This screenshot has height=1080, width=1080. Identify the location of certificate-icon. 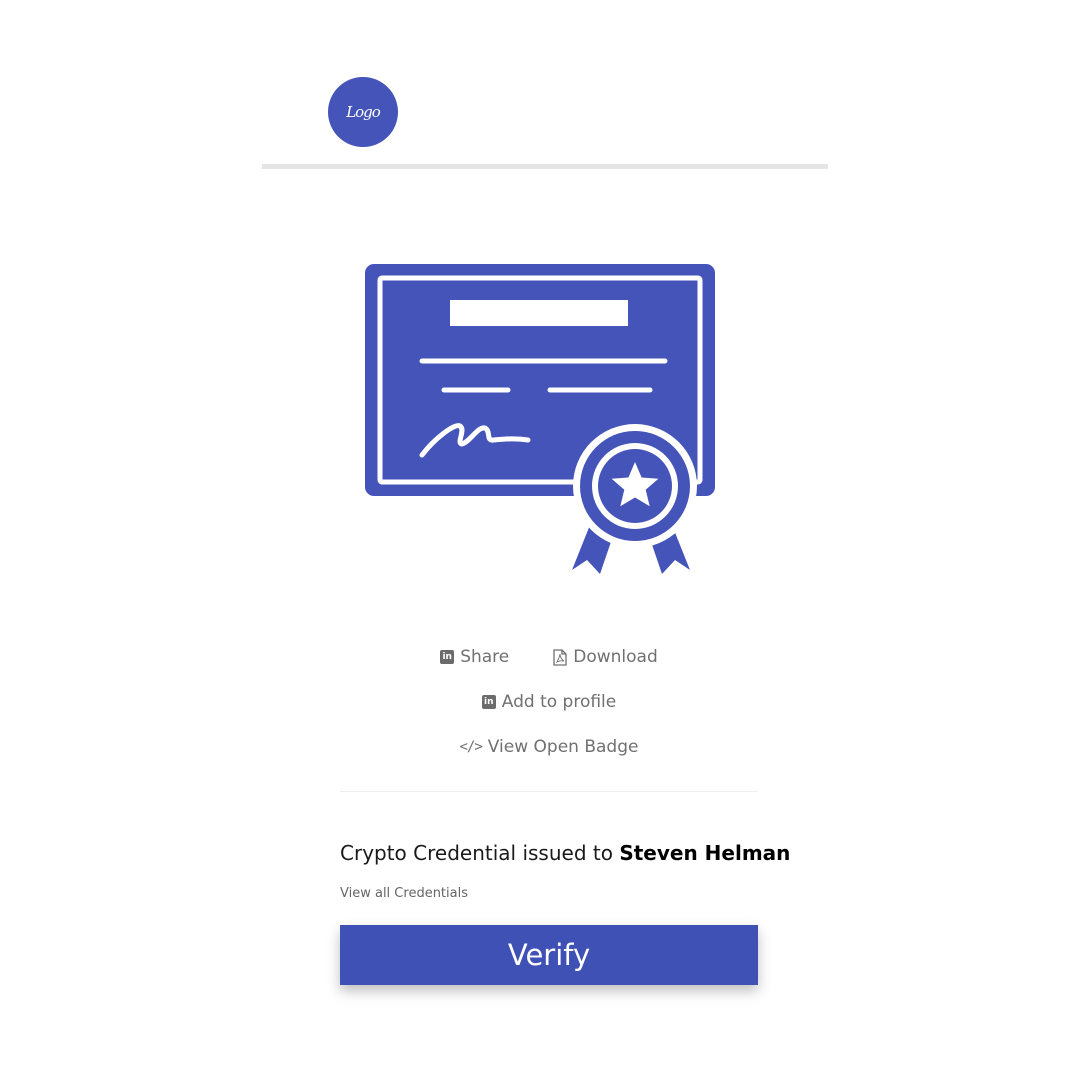
(540, 419).